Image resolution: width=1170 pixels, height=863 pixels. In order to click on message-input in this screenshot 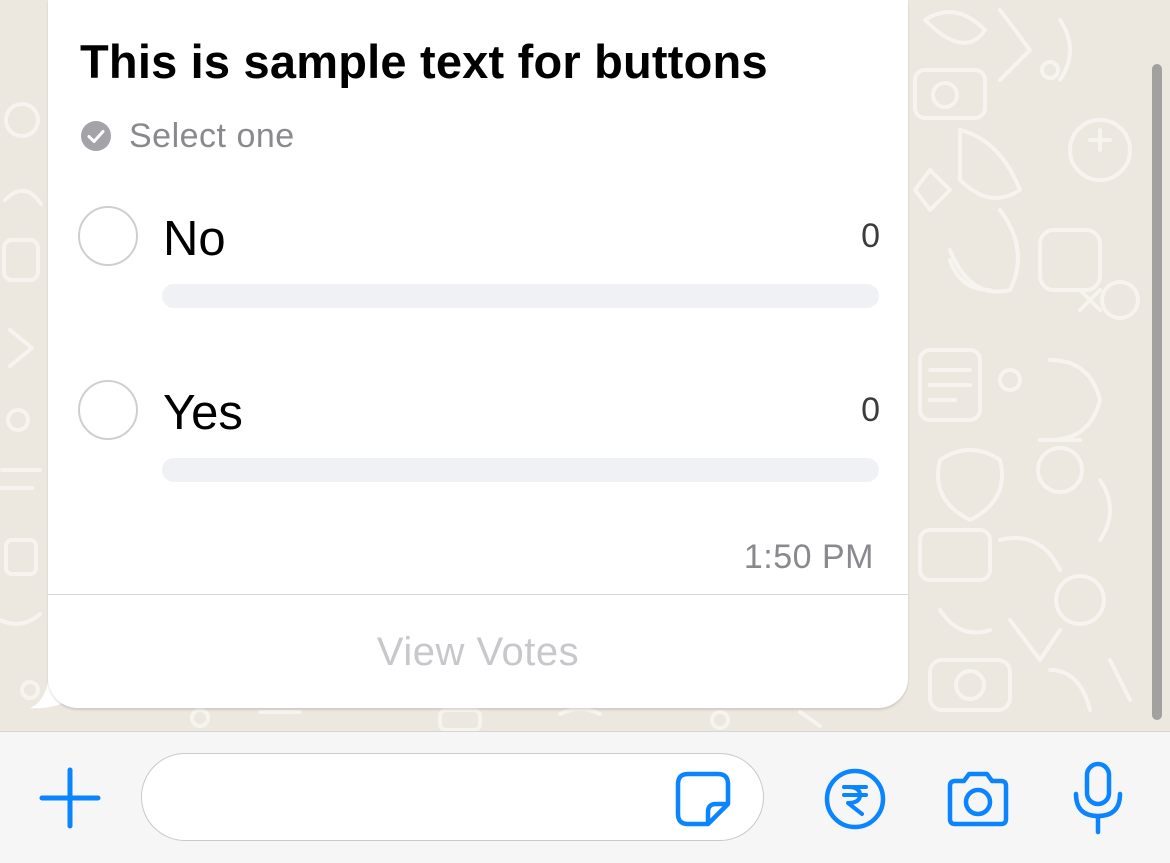, I will do `click(452, 797)`.